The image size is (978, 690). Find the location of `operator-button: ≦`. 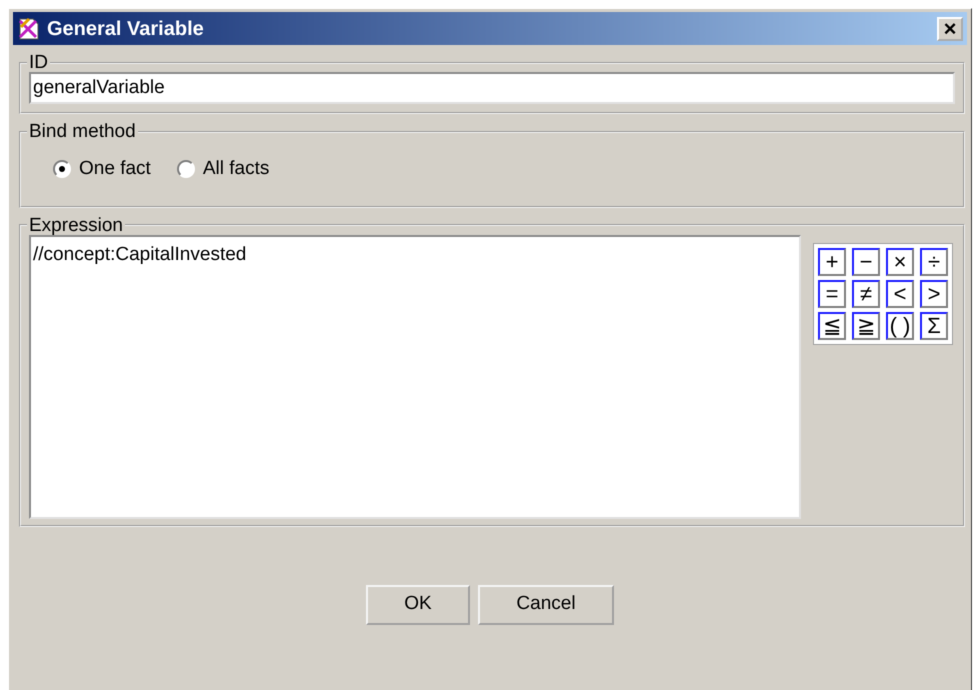

operator-button: ≦ is located at coordinates (832, 326).